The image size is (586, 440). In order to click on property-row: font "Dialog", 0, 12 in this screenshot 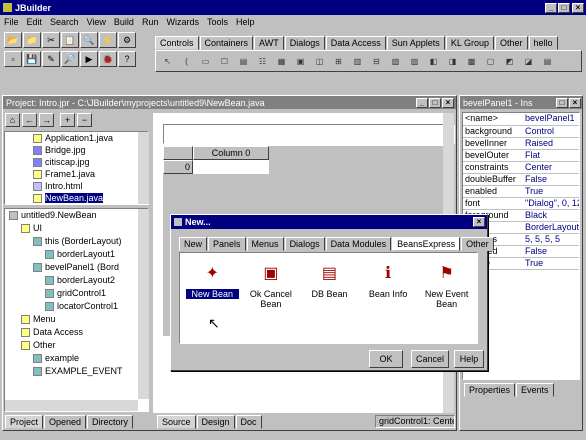, I will do `click(521, 203)`.